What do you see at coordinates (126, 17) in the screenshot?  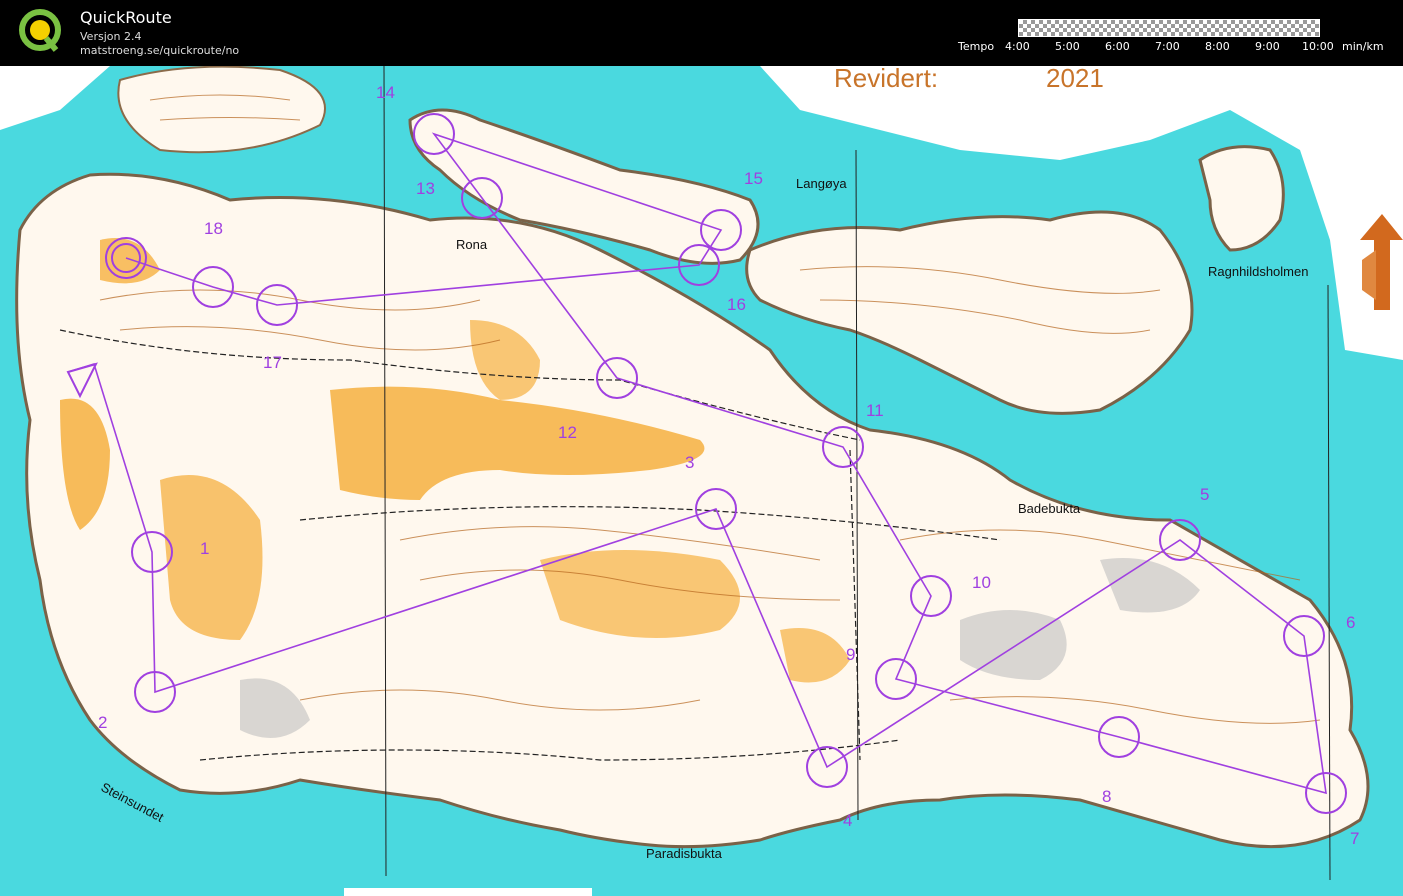 I see `app-title: QuickRoute` at bounding box center [126, 17].